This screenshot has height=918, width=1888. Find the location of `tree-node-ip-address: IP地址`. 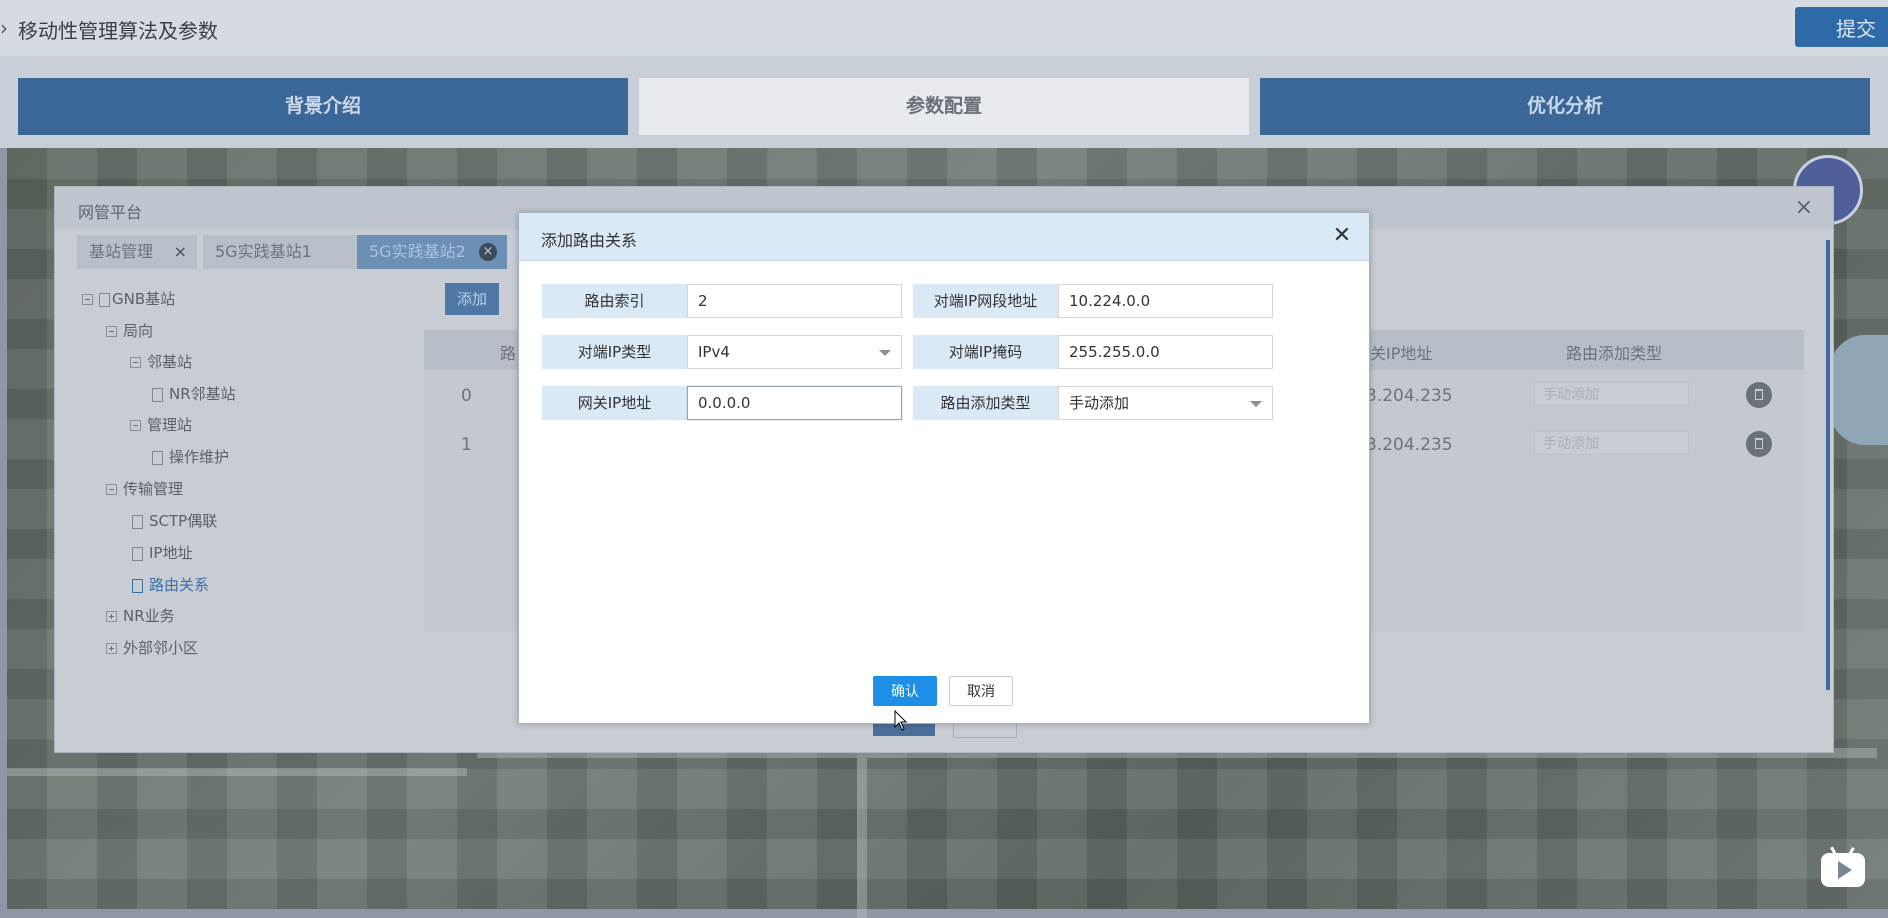

tree-node-ip-address: IP地址 is located at coordinates (162, 552).